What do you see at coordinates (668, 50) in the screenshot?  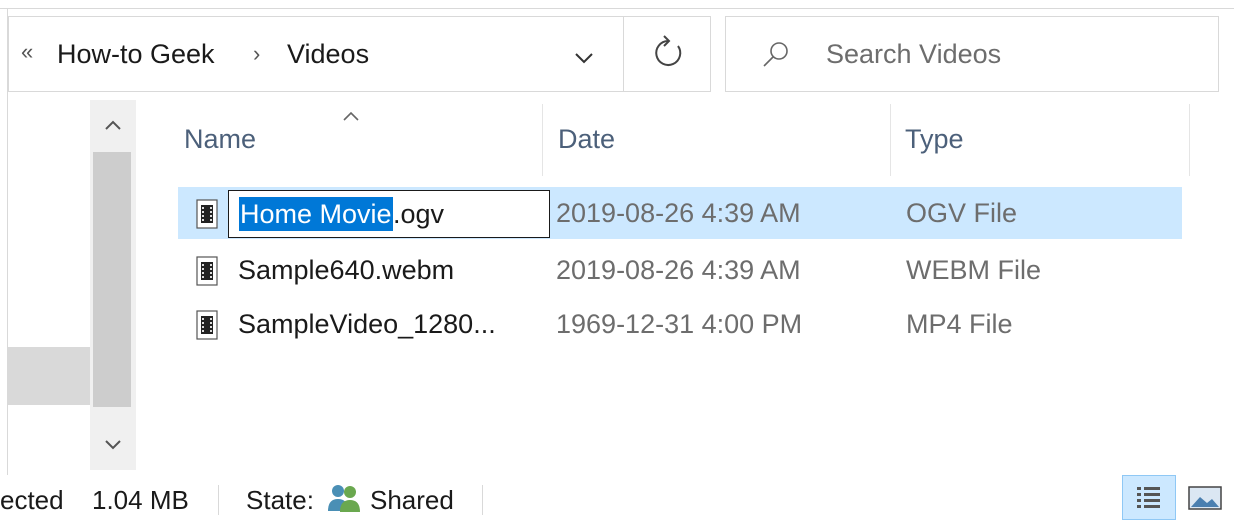 I see `refresh-icon` at bounding box center [668, 50].